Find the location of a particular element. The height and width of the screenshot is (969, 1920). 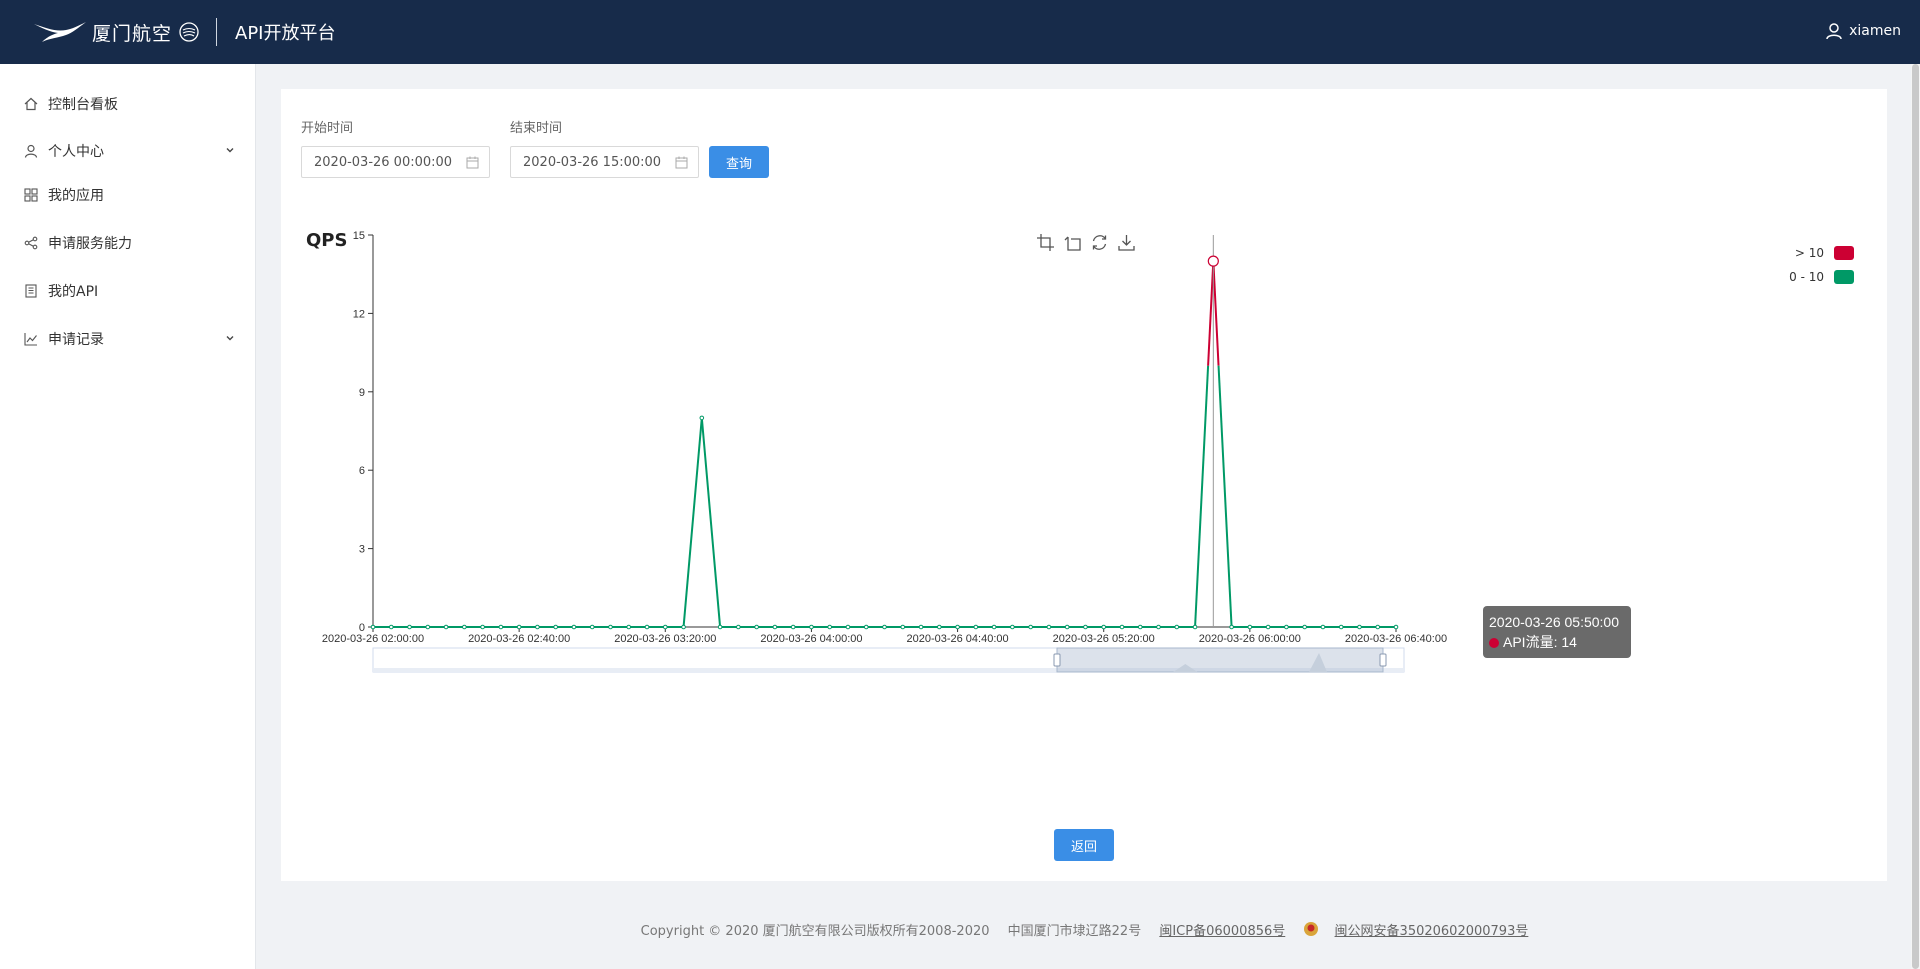

tooltip-value: API流量: 14 is located at coordinates (1540, 642).